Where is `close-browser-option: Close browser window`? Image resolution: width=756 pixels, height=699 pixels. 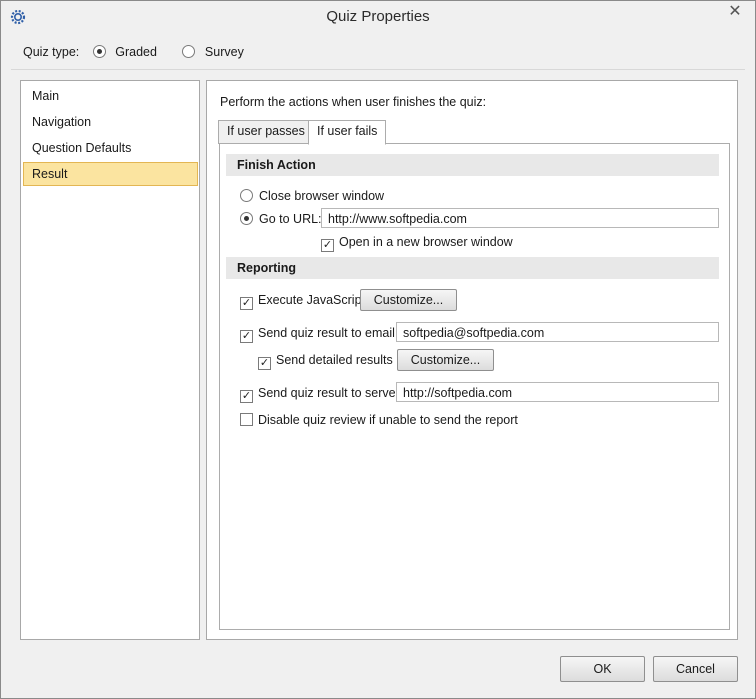 close-browser-option: Close browser window is located at coordinates (312, 196).